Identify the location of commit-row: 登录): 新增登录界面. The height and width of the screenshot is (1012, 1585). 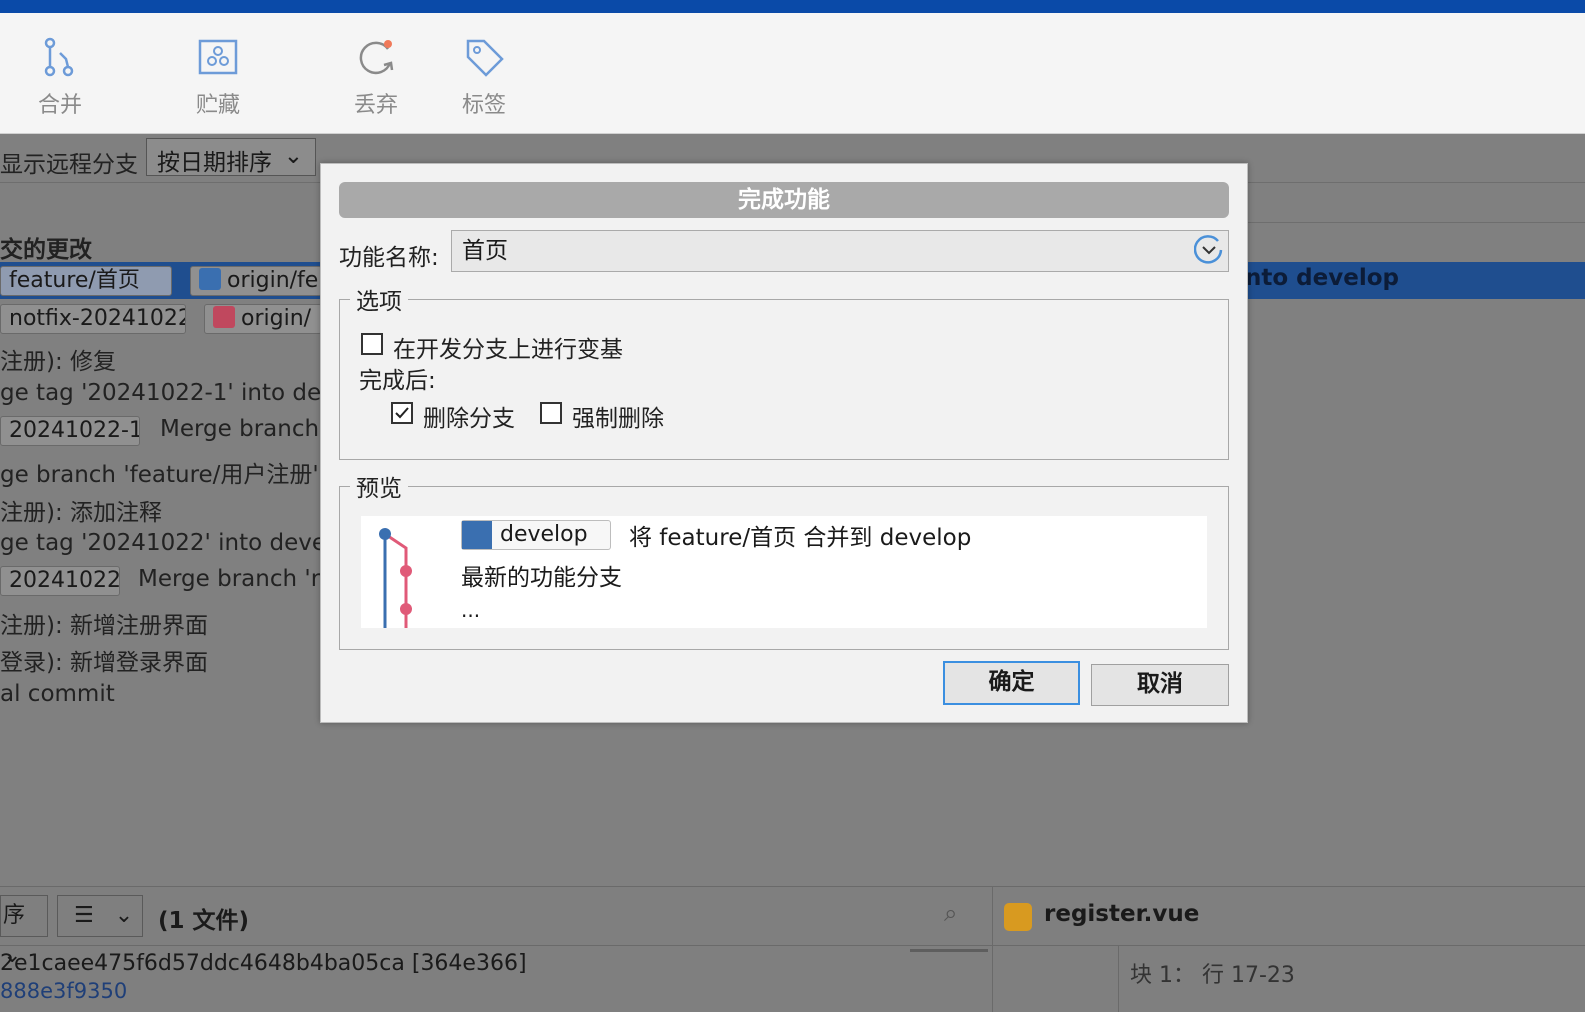
(104, 660).